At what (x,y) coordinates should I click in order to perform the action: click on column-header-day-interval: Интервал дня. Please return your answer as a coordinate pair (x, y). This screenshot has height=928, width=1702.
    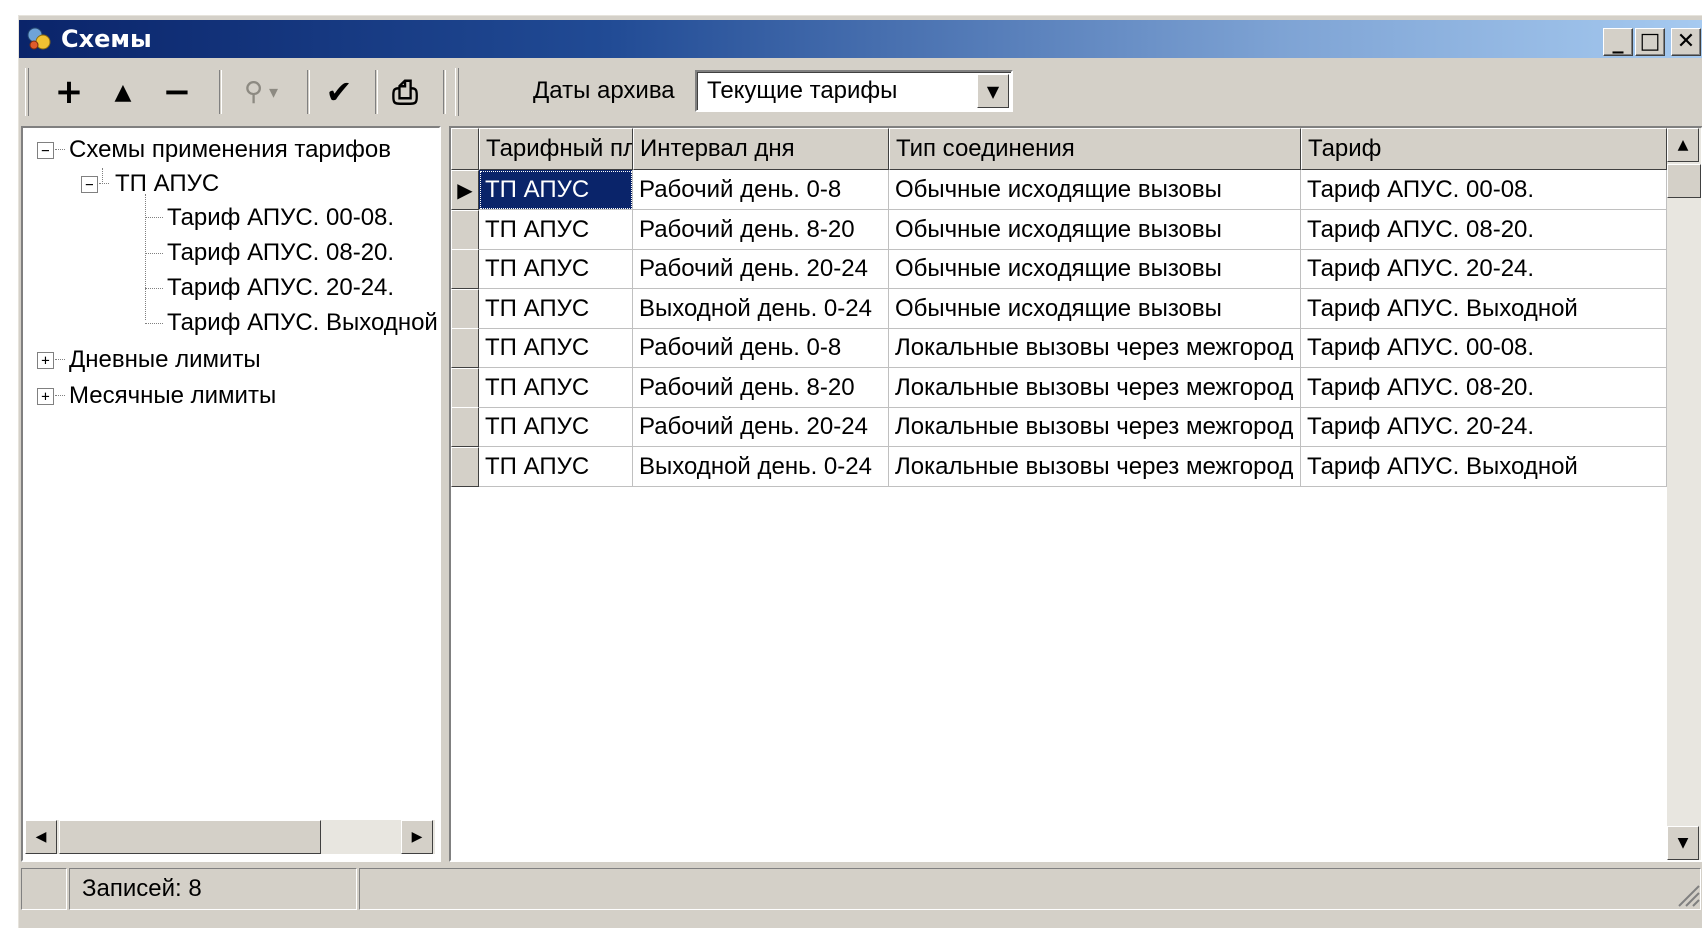
    Looking at the image, I should click on (761, 149).